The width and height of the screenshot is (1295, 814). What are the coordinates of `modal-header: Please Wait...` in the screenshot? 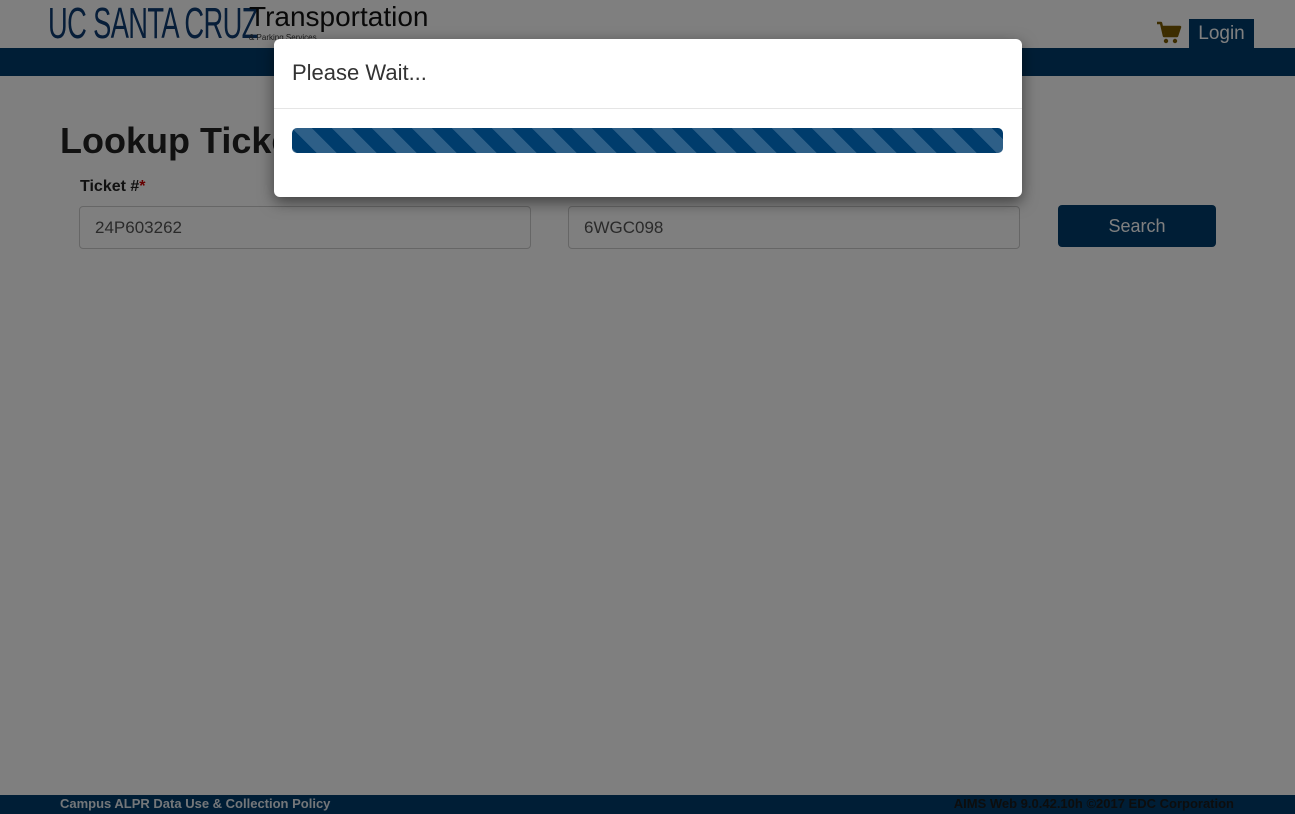 It's located at (648, 74).